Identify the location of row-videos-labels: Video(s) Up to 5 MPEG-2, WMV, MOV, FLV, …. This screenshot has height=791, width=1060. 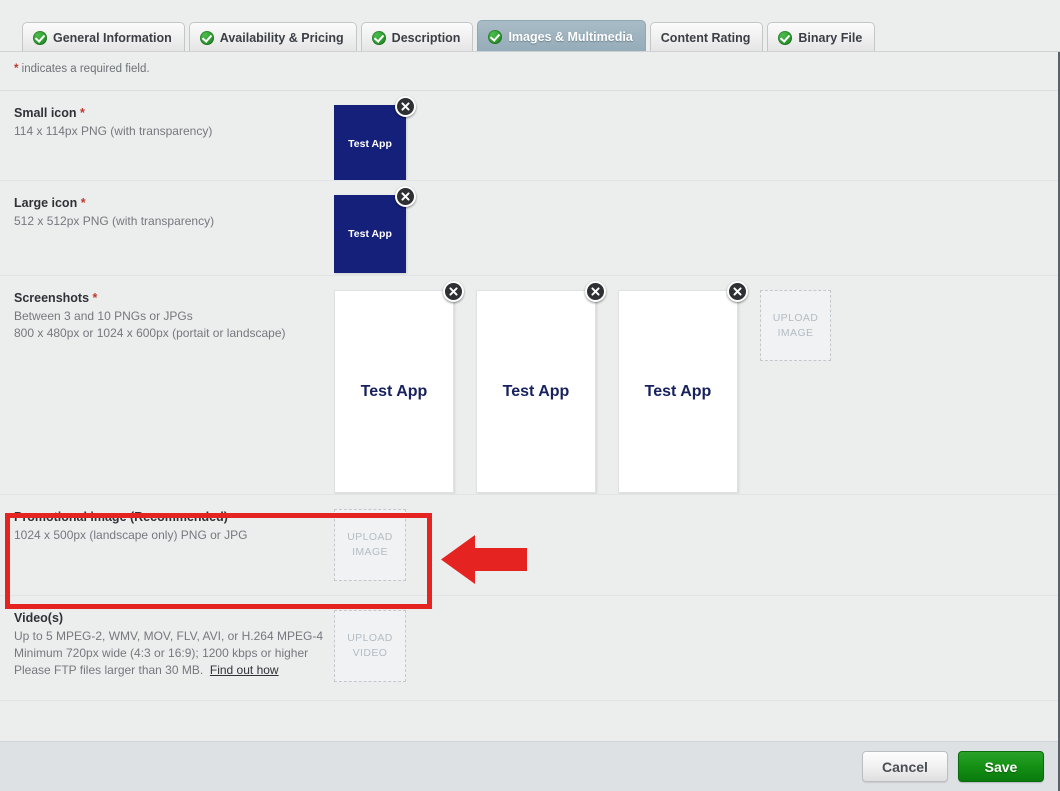
(174, 655).